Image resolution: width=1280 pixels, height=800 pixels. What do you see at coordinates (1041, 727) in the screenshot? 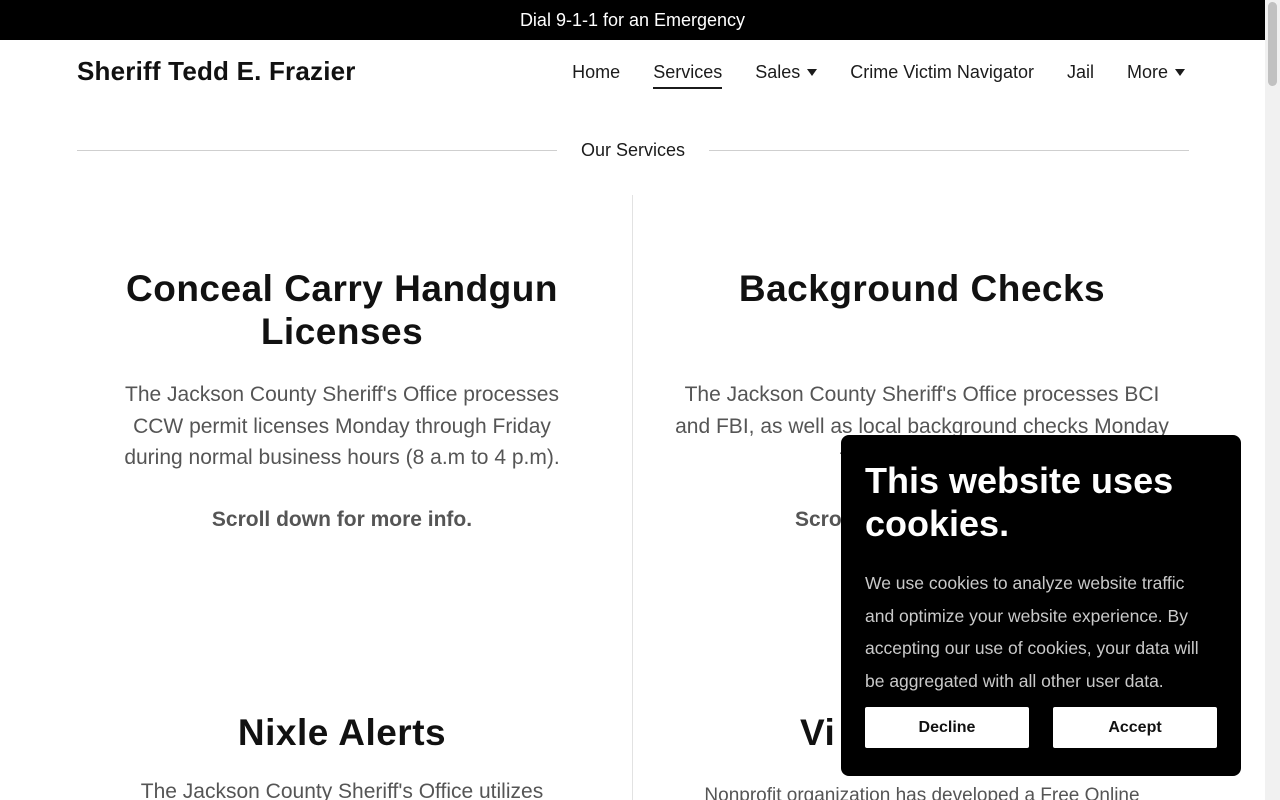
I see `cookie-buttons: Decline Accept` at bounding box center [1041, 727].